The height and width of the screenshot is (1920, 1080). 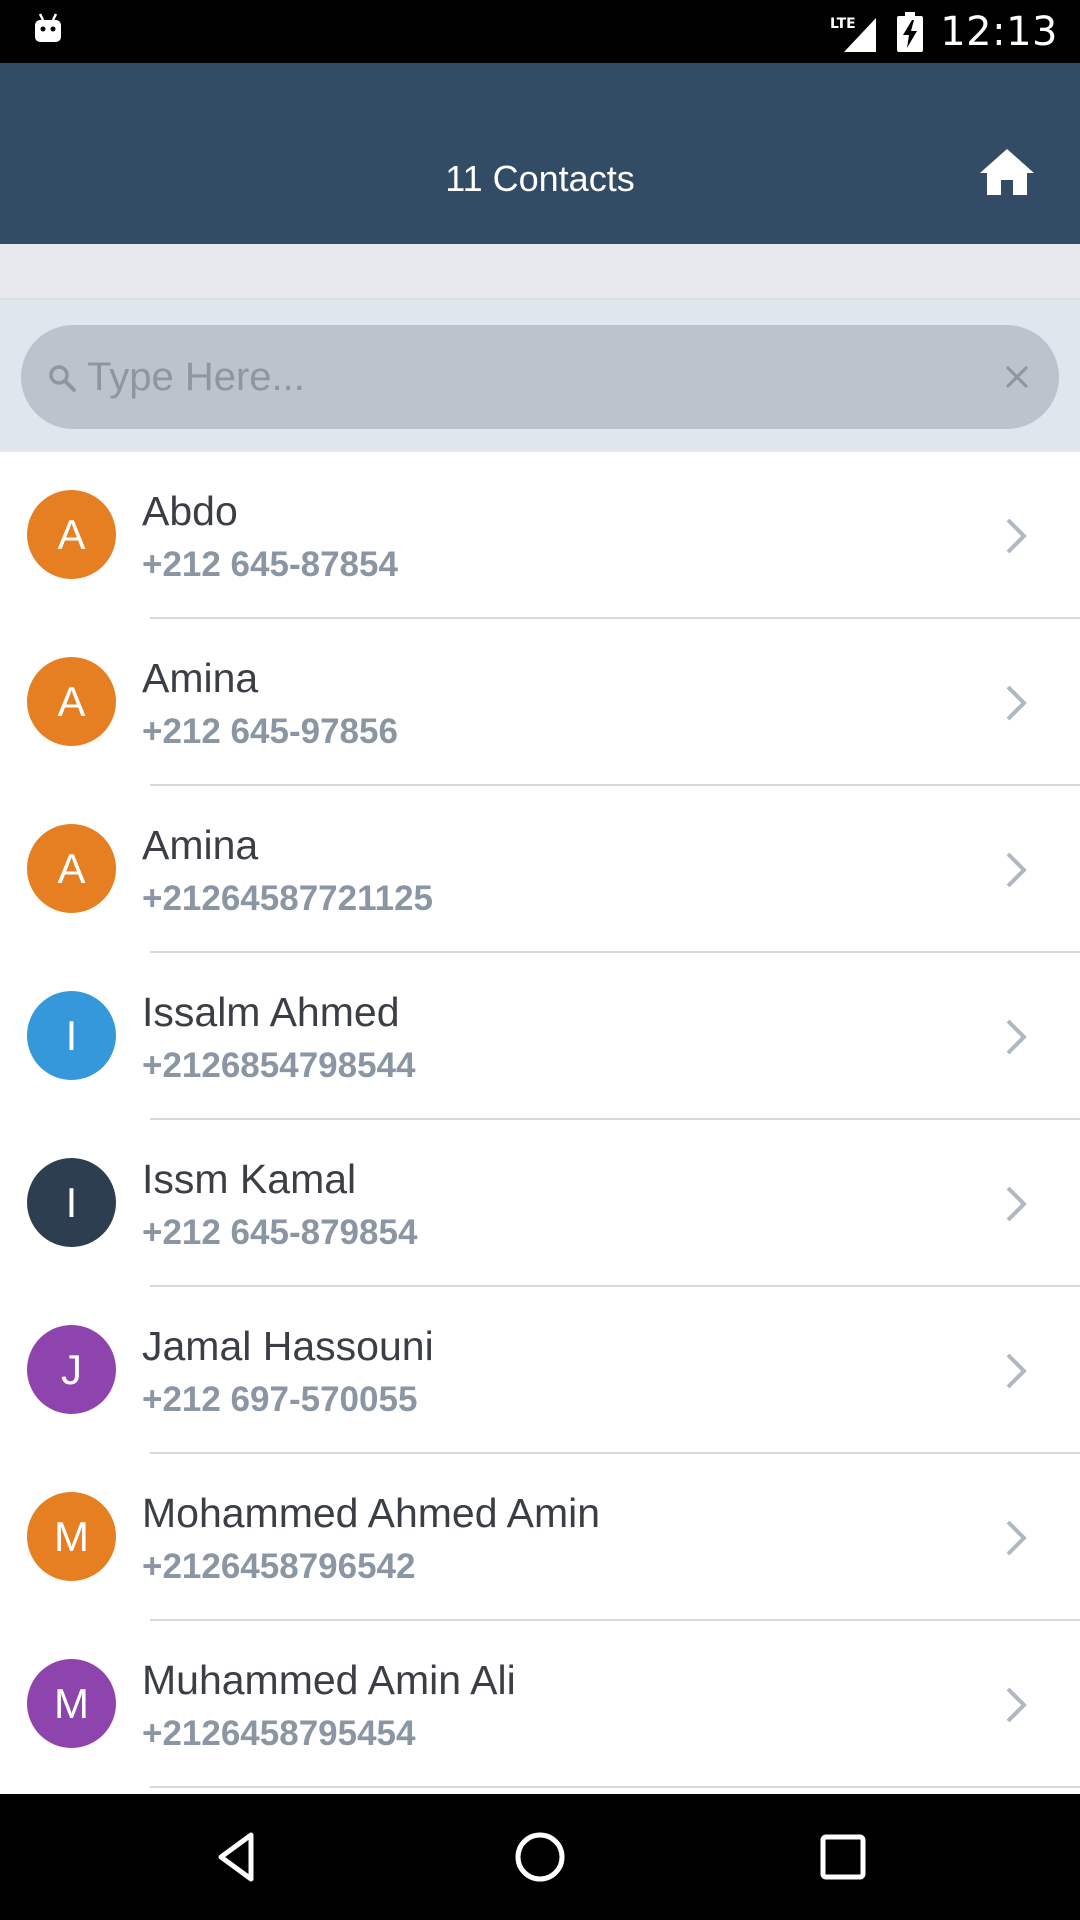 I want to click on avatar: J, so click(x=71, y=1369).